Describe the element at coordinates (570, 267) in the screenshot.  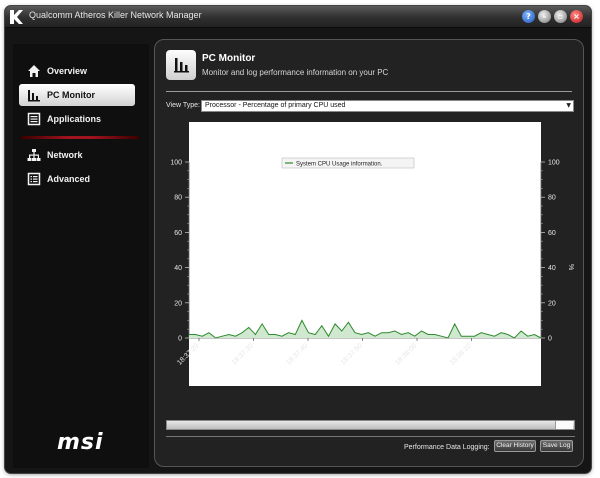
I see `y-axis-unit-label: %` at that location.